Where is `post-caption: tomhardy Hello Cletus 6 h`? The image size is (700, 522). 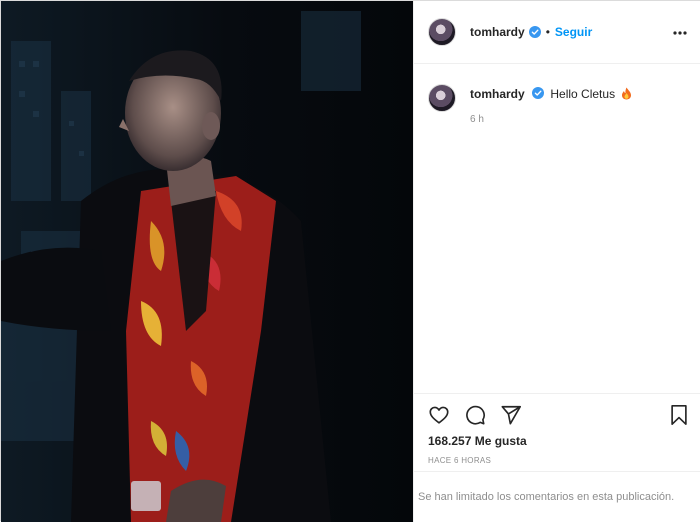 post-caption: tomhardy Hello Cletus 6 h is located at coordinates (530, 104).